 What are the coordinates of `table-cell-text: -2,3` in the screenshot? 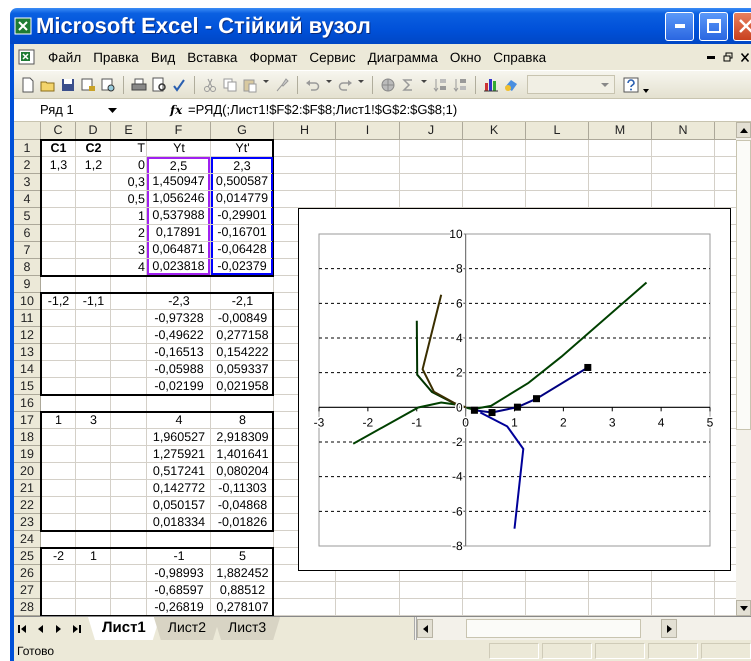 It's located at (179, 301).